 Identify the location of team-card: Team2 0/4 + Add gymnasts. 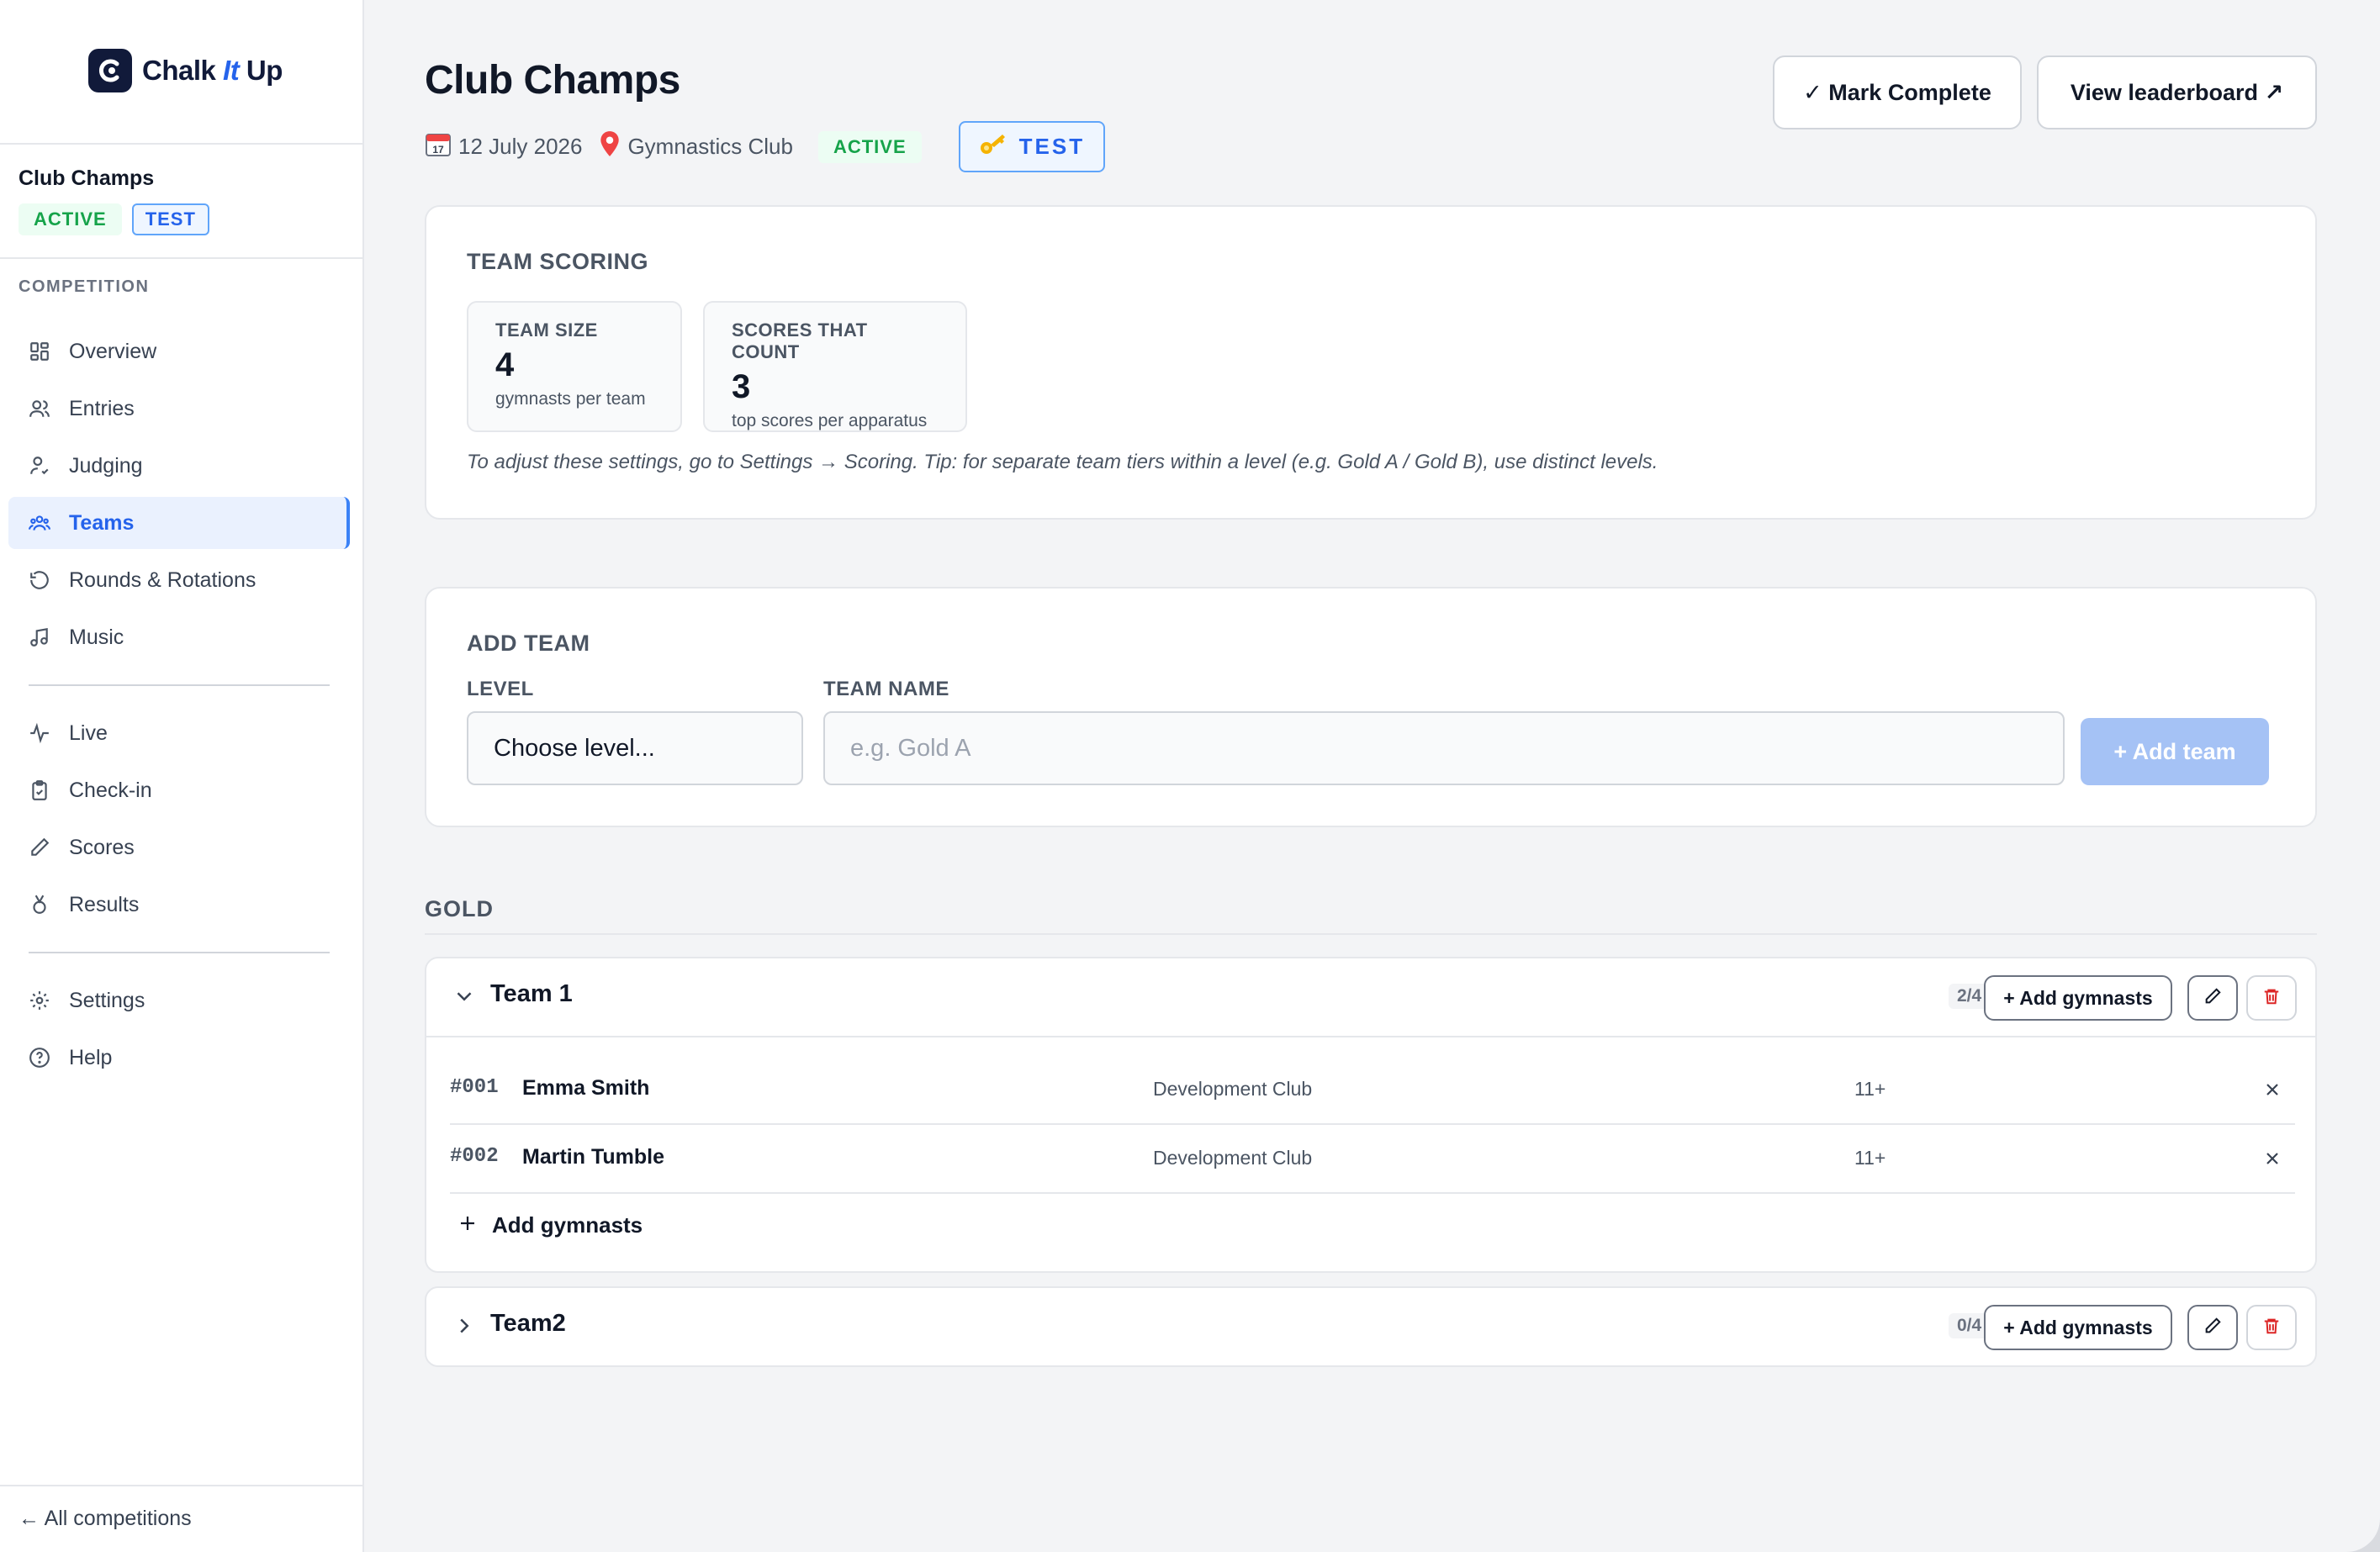
(1371, 1326).